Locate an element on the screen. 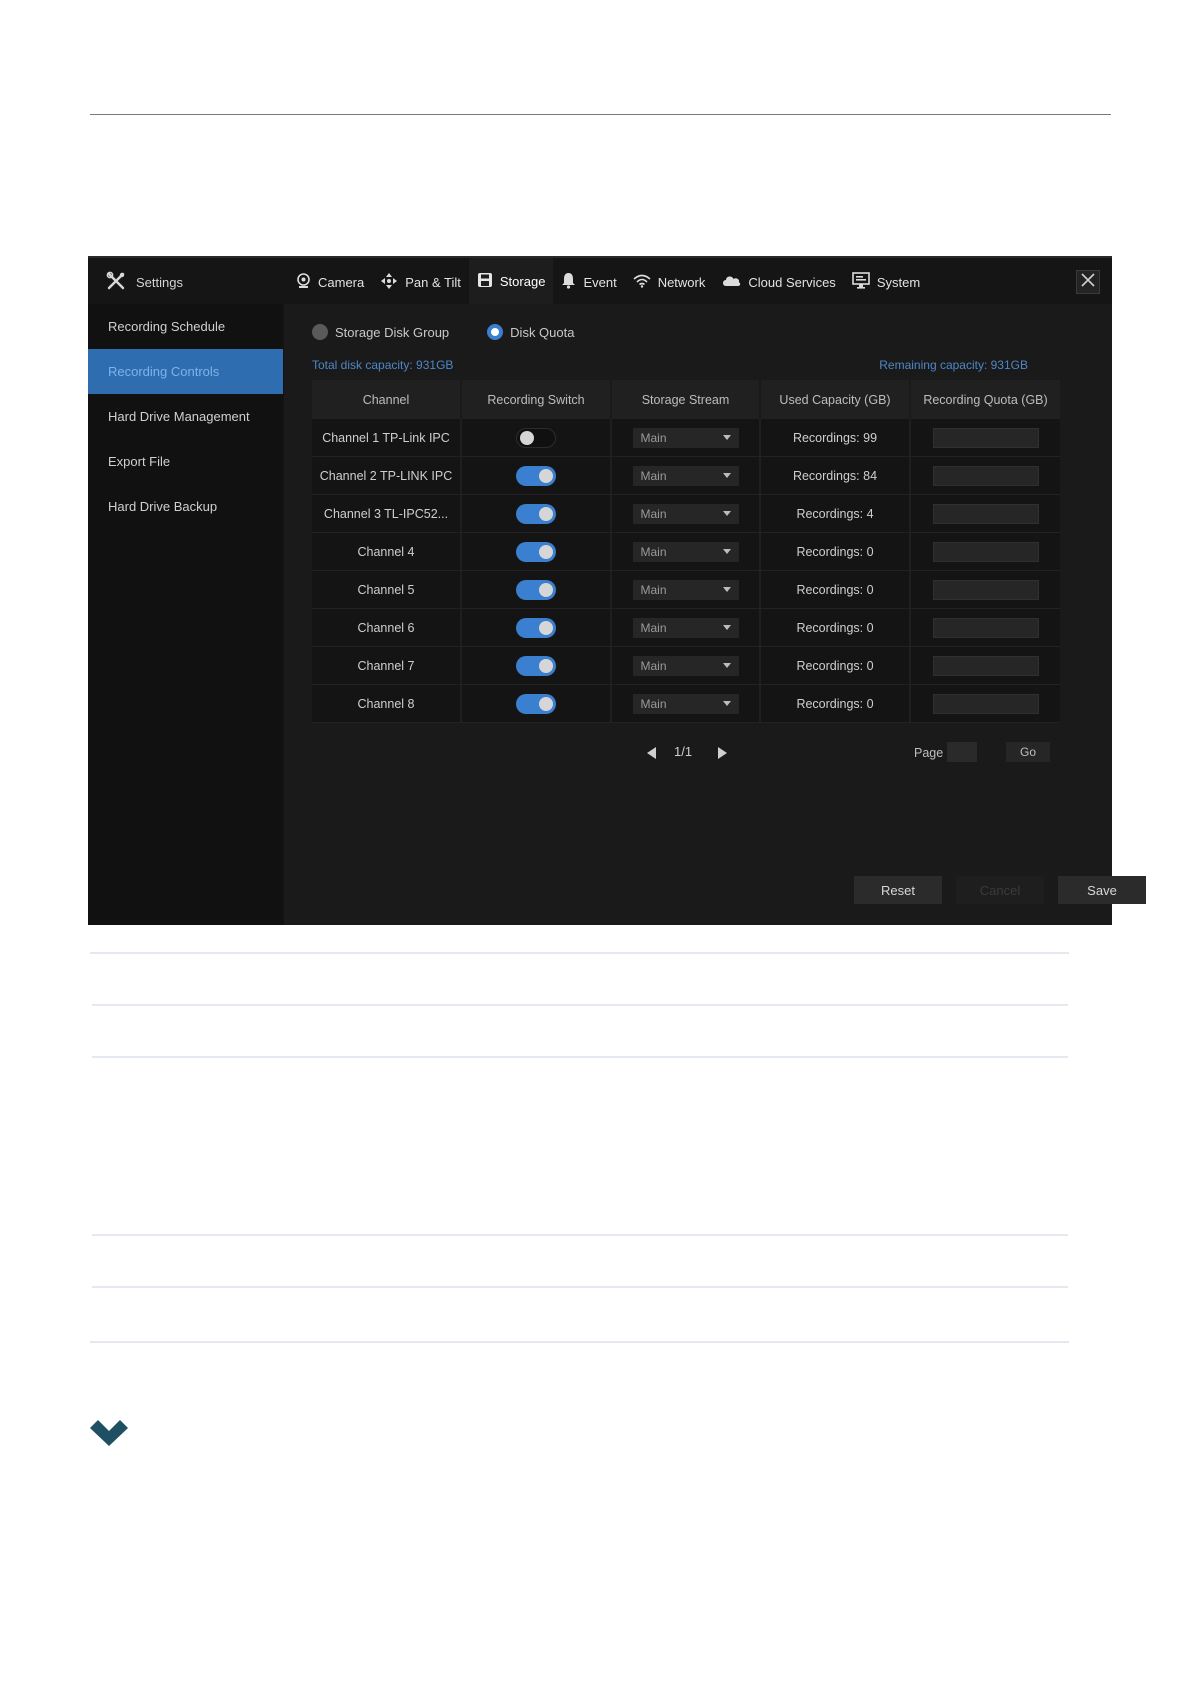 Image resolution: width=1191 pixels, height=1684 pixels. close-icon is located at coordinates (1088, 282).